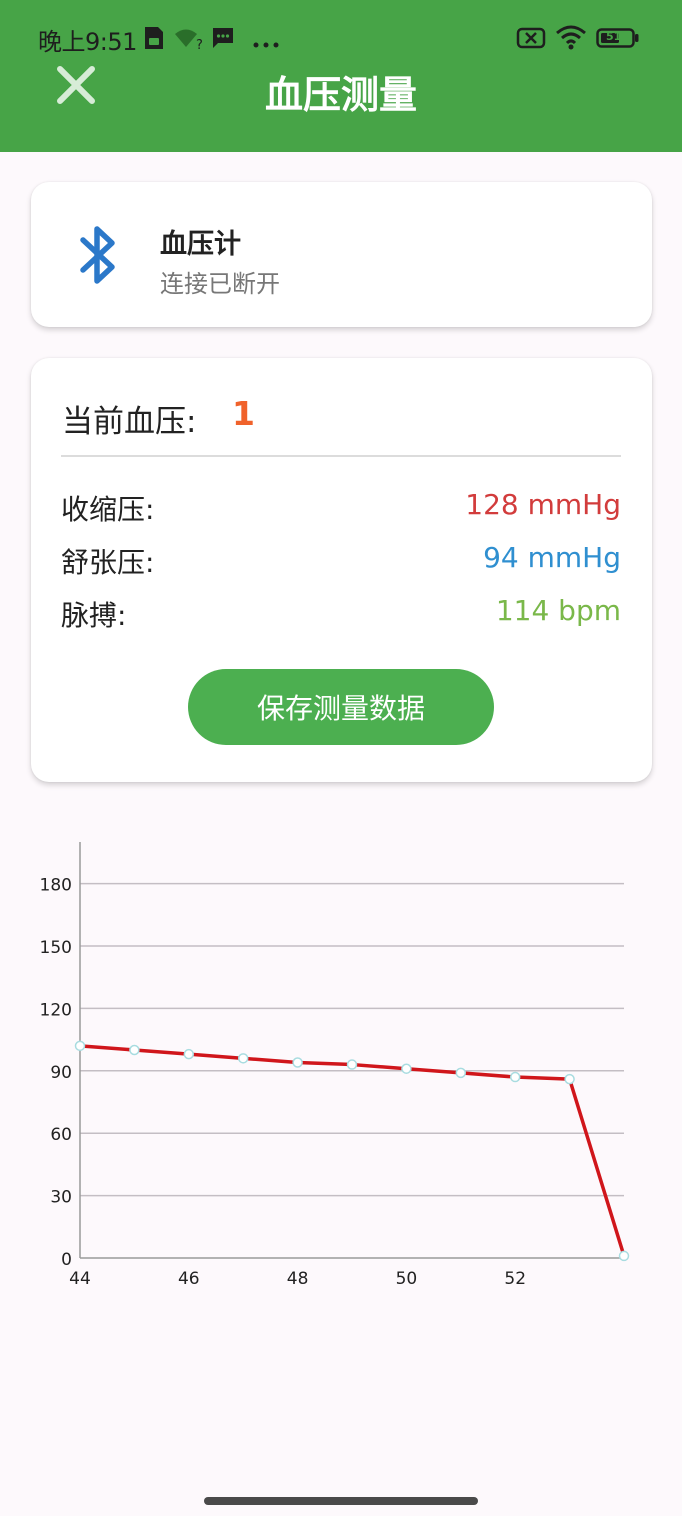  Describe the element at coordinates (552, 557) in the screenshot. I see `diastolic-value: 94 mmHg` at that location.